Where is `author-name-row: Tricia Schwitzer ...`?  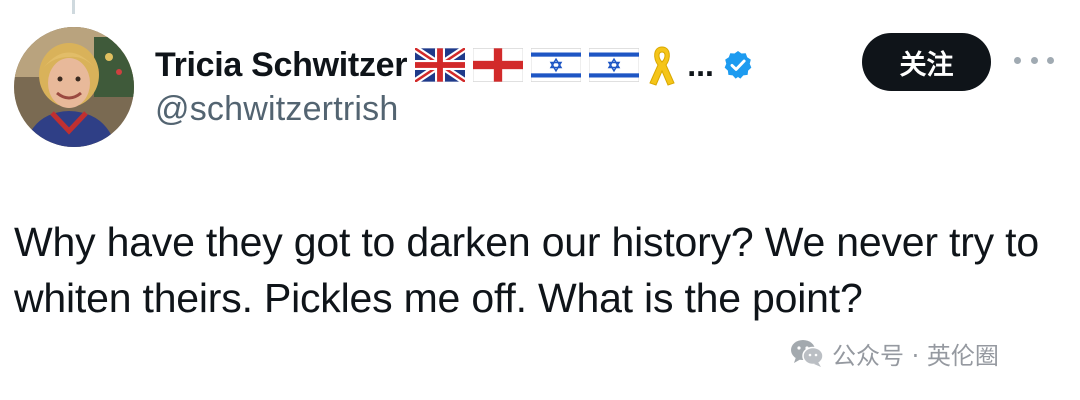 author-name-row: Tricia Schwitzer ... is located at coordinates (454, 65).